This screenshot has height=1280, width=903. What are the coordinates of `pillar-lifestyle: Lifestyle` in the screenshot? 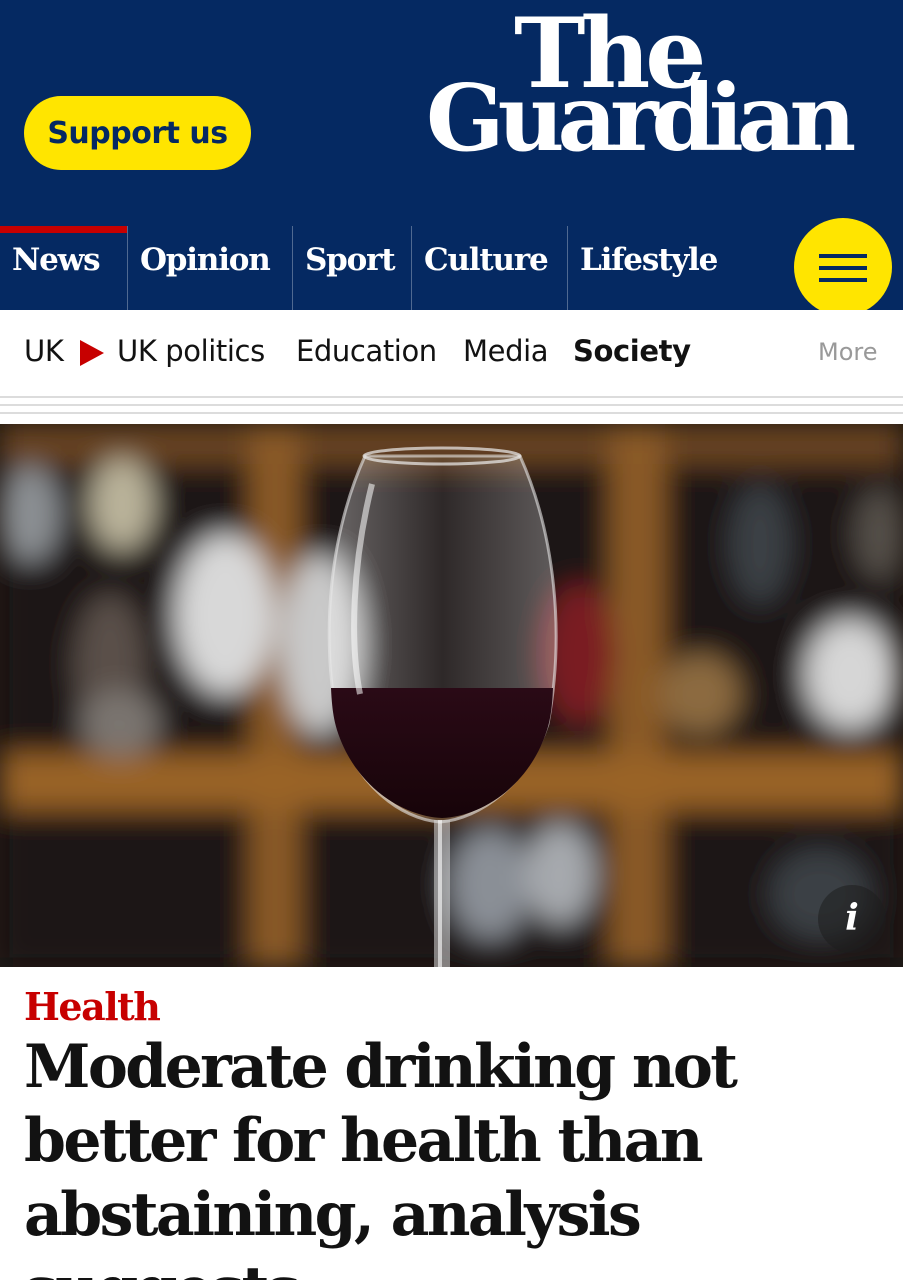 It's located at (667, 268).